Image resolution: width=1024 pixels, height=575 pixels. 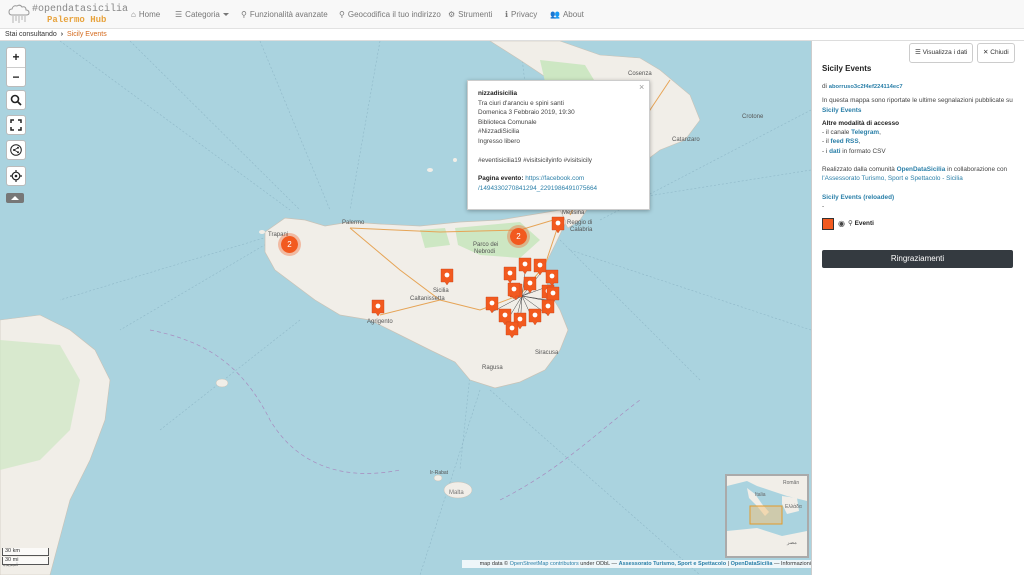 I want to click on svg-text: Messina, so click(x=573, y=213).